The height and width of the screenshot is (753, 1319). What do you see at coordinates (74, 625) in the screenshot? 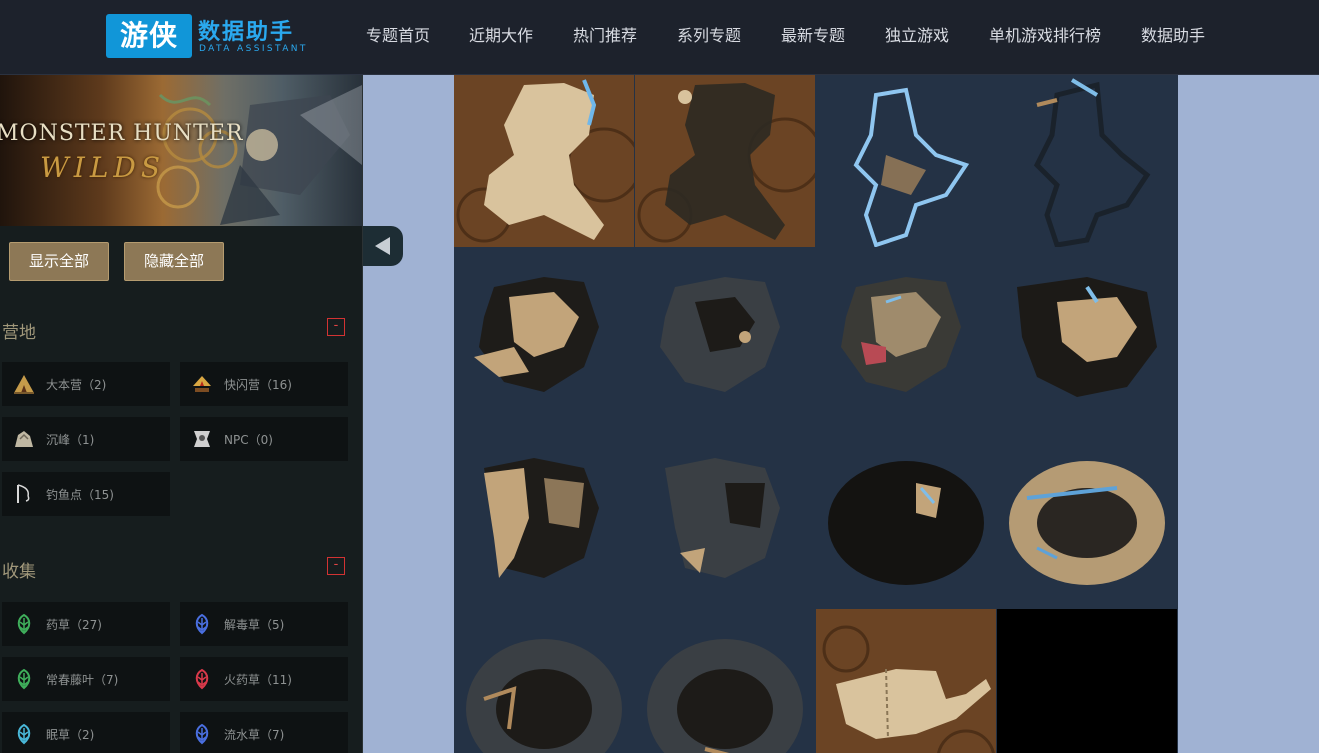
I see `category-label: 药草（27)` at bounding box center [74, 625].